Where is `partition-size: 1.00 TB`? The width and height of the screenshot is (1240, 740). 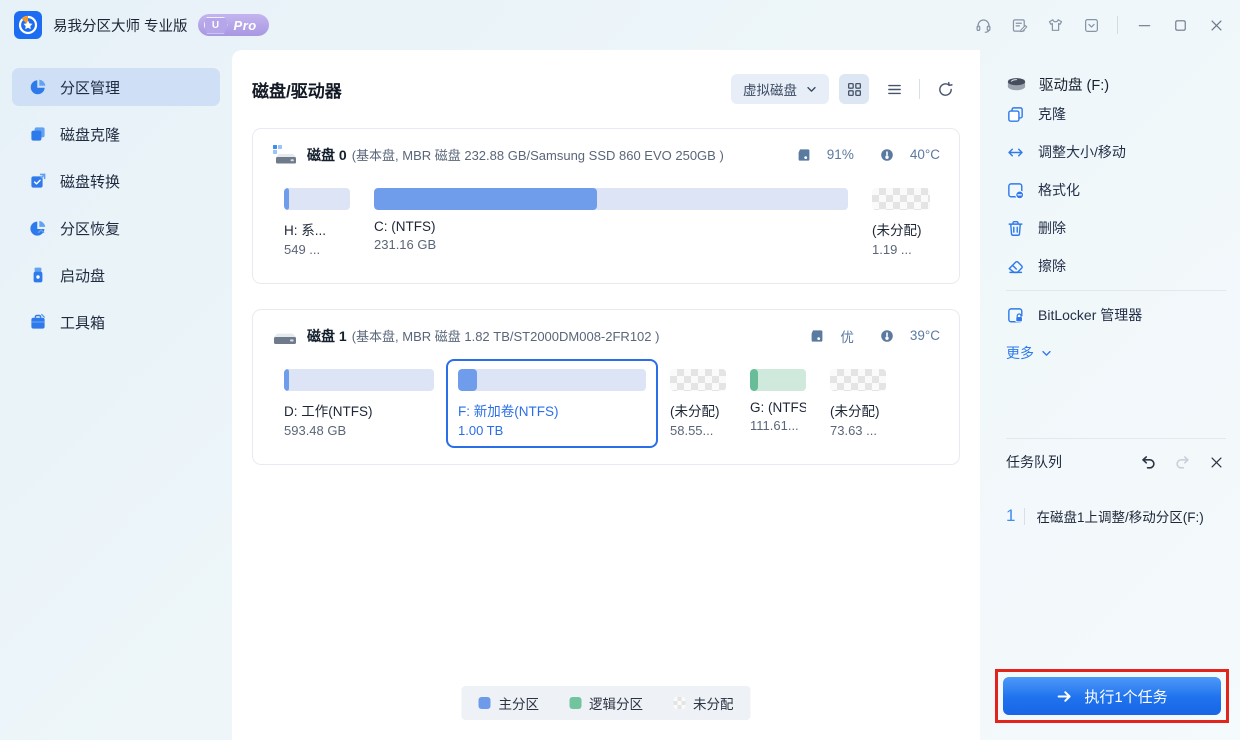
partition-size: 1.00 TB is located at coordinates (481, 430).